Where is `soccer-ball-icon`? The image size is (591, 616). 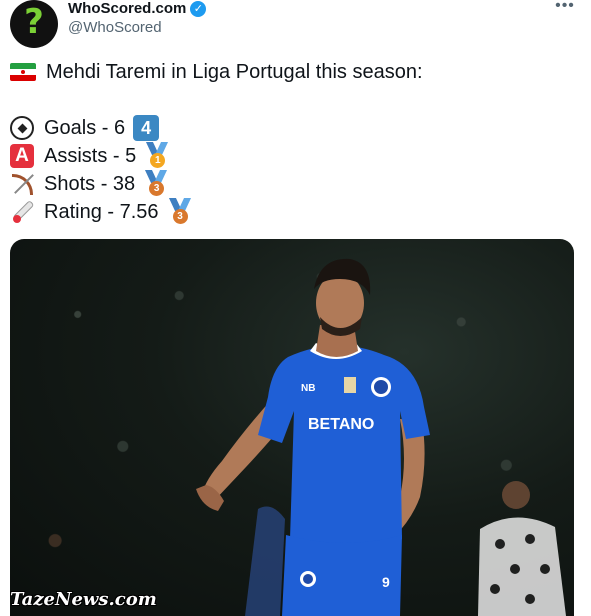
soccer-ball-icon is located at coordinates (22, 128).